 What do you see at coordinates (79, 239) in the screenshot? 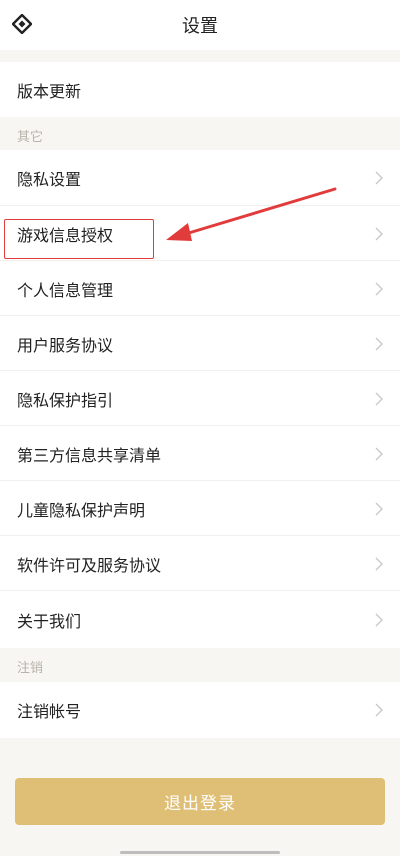
I see `highlight-box` at bounding box center [79, 239].